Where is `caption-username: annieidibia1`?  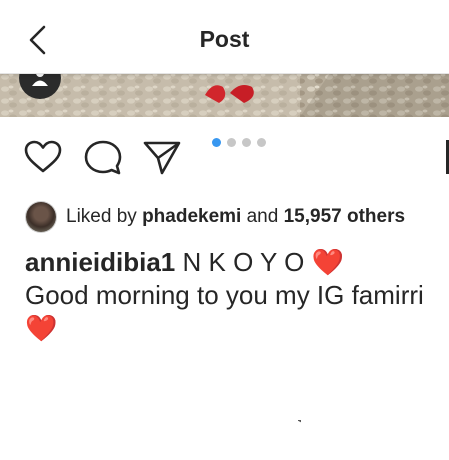 caption-username: annieidibia1 is located at coordinates (100, 262).